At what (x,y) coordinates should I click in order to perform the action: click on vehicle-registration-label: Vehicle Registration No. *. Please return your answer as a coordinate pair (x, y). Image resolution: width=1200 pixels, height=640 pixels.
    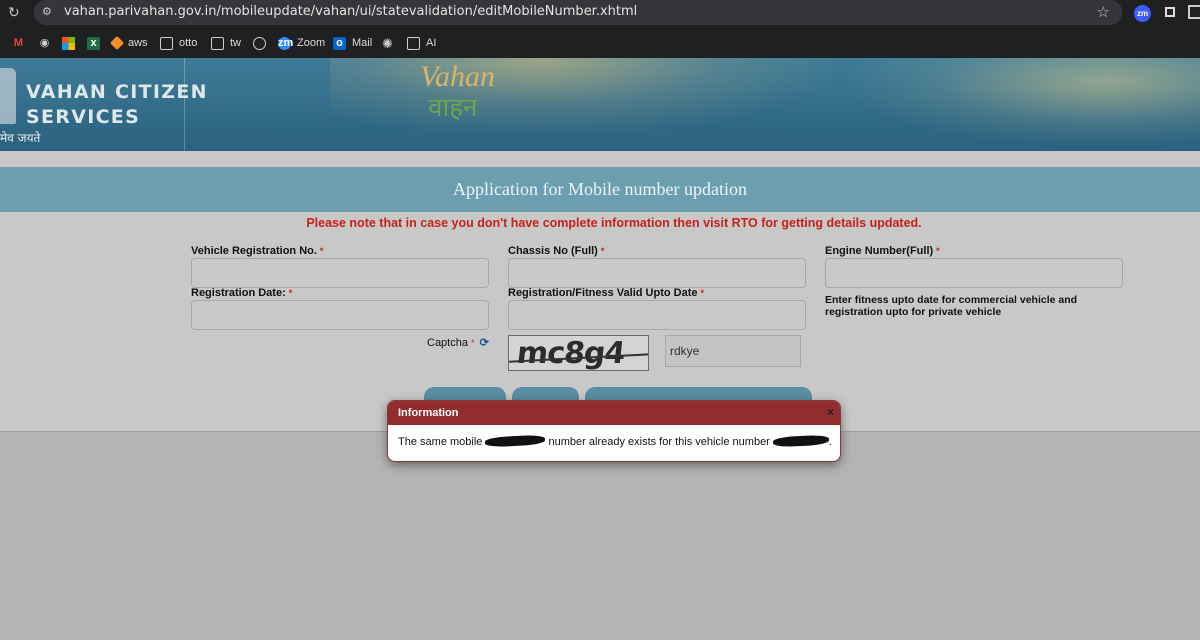
    Looking at the image, I should click on (257, 251).